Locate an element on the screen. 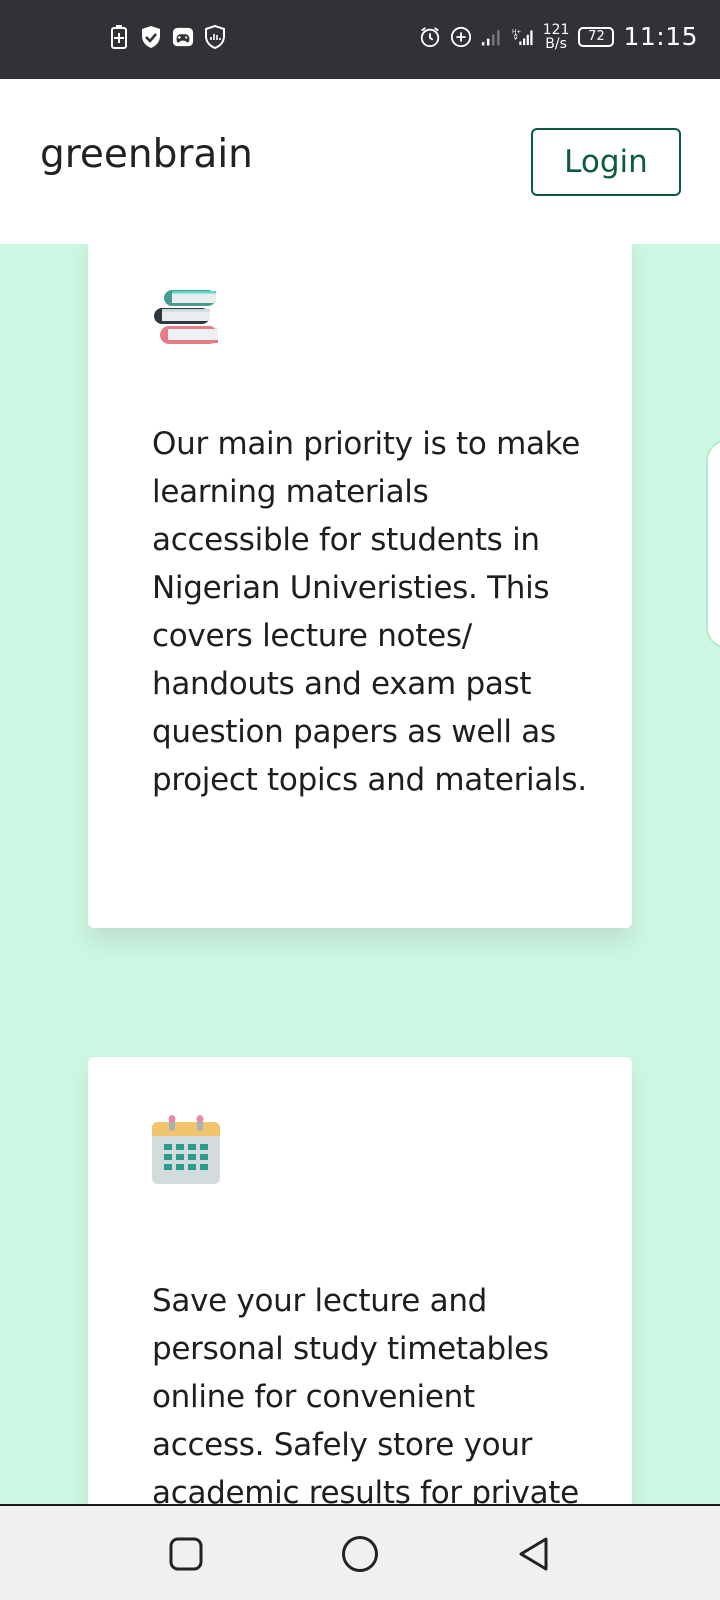  recents-square-icon is located at coordinates (186, 1554).